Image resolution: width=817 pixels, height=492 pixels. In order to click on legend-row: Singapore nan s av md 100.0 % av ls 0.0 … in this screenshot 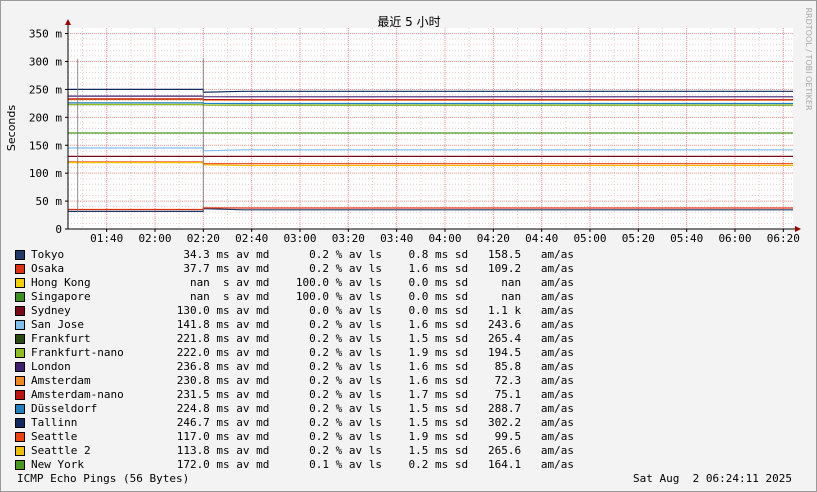, I will do `click(410, 297)`.